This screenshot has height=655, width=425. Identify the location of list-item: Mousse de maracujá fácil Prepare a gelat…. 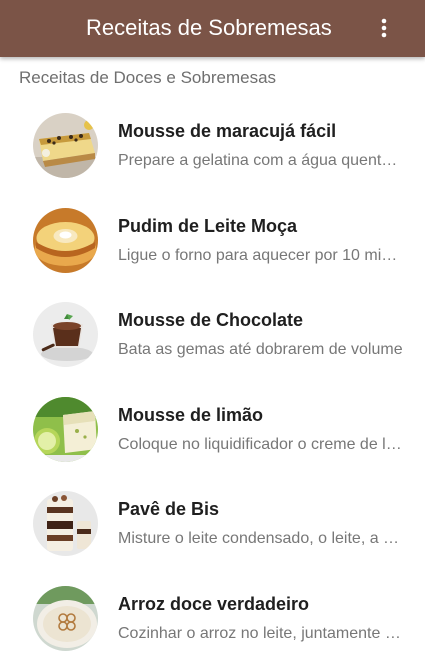
(212, 131).